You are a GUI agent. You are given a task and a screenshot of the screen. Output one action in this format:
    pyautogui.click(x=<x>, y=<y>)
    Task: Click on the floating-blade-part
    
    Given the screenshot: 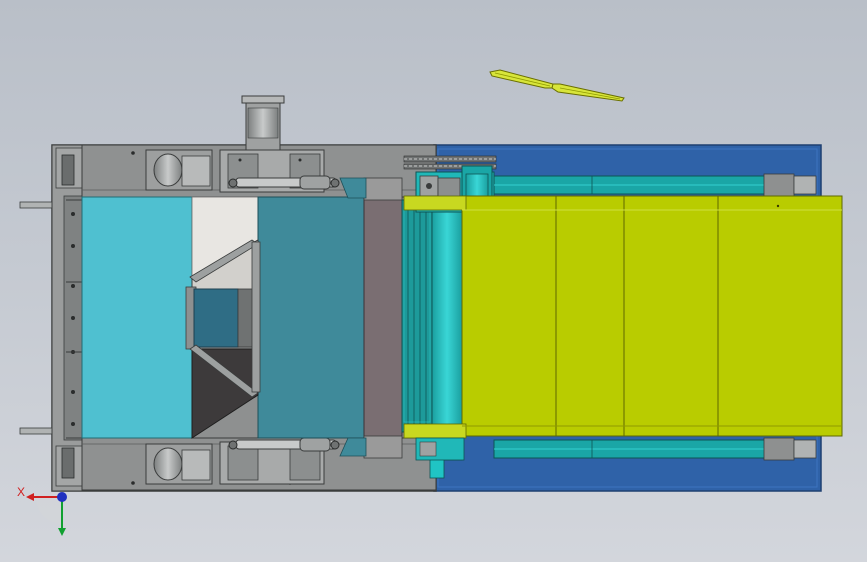 What is the action you would take?
    pyautogui.click(x=557, y=85)
    